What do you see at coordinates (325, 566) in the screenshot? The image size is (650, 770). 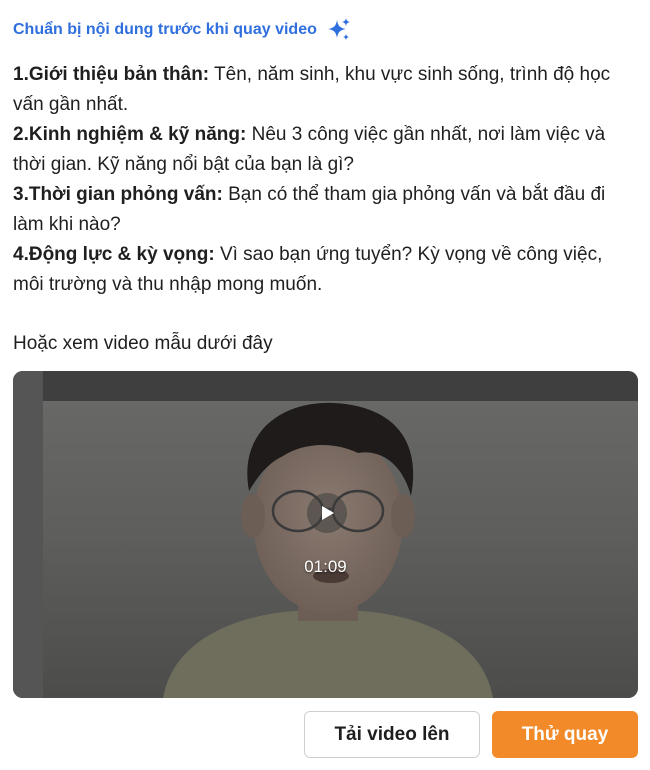 I see `video-duration: 01:09` at bounding box center [325, 566].